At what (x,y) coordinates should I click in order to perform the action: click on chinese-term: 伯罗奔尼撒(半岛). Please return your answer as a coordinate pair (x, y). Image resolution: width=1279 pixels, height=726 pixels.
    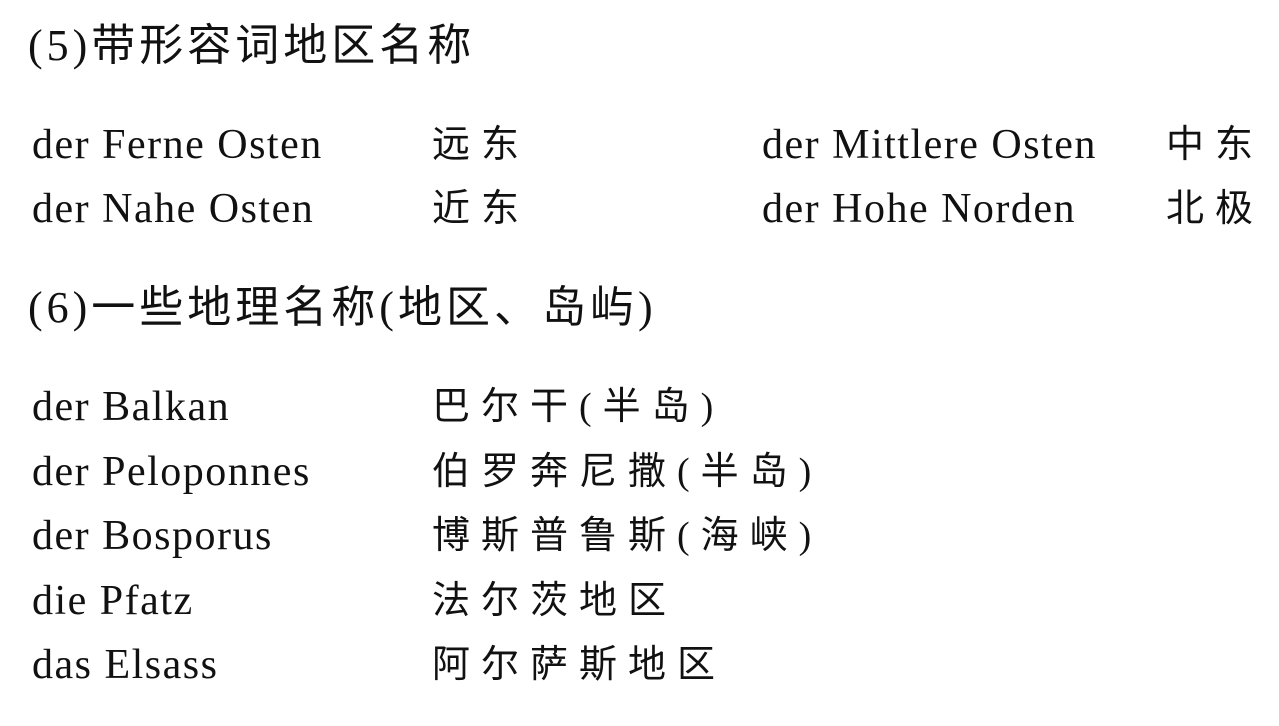
    Looking at the image, I should click on (627, 472).